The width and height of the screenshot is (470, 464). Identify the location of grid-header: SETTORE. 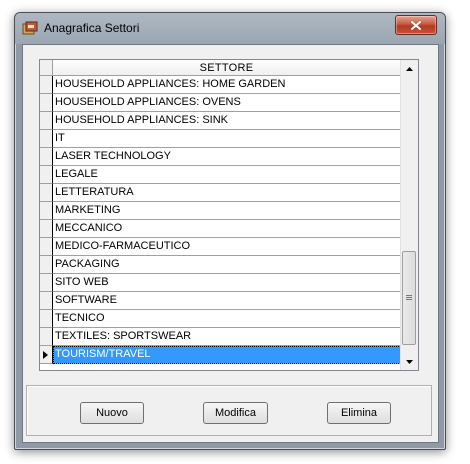
(220, 68).